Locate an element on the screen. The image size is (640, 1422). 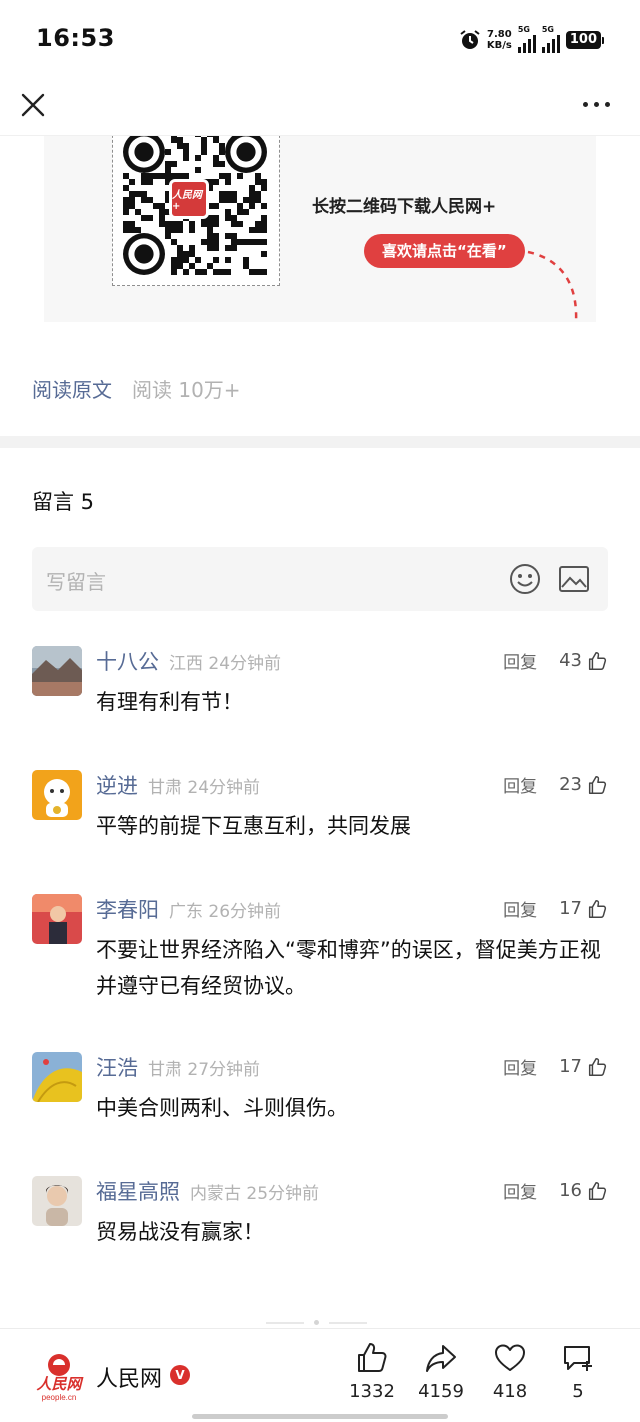
comment-author: 福星高照 is located at coordinates (138, 1191).